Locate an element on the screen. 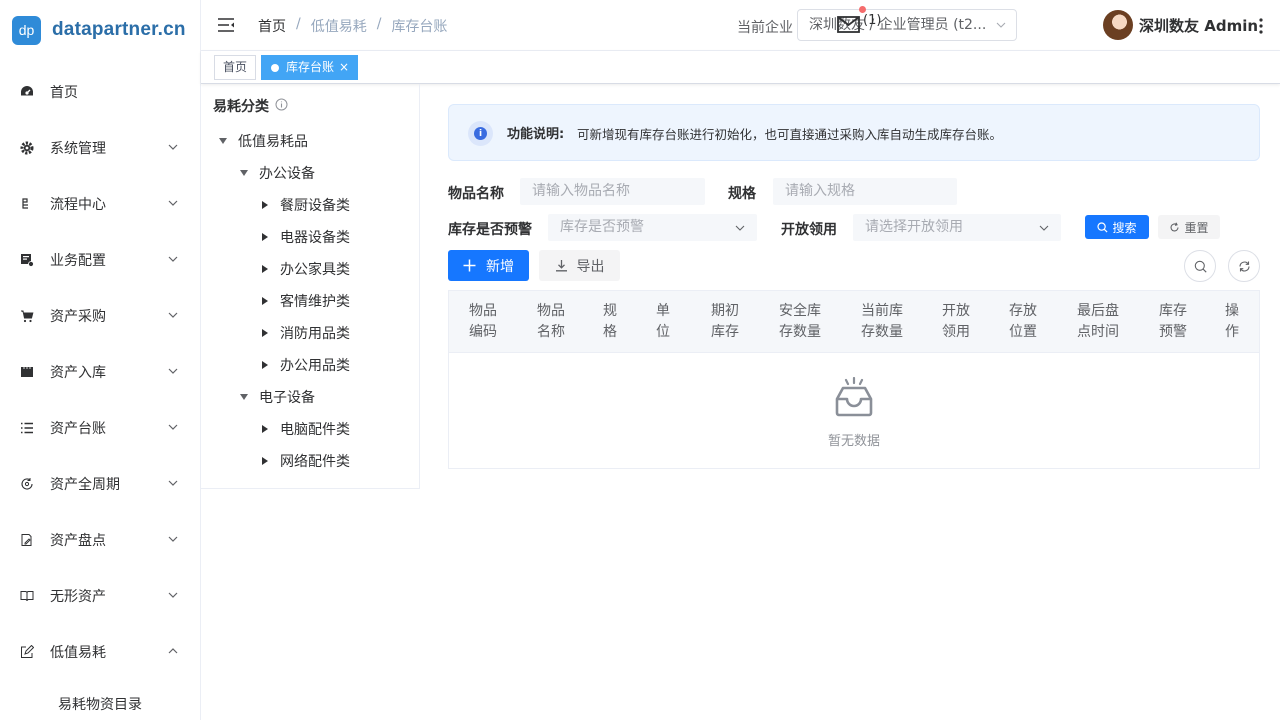 This screenshot has width=1280, height=720. column-header-line: 单 is located at coordinates (663, 311).